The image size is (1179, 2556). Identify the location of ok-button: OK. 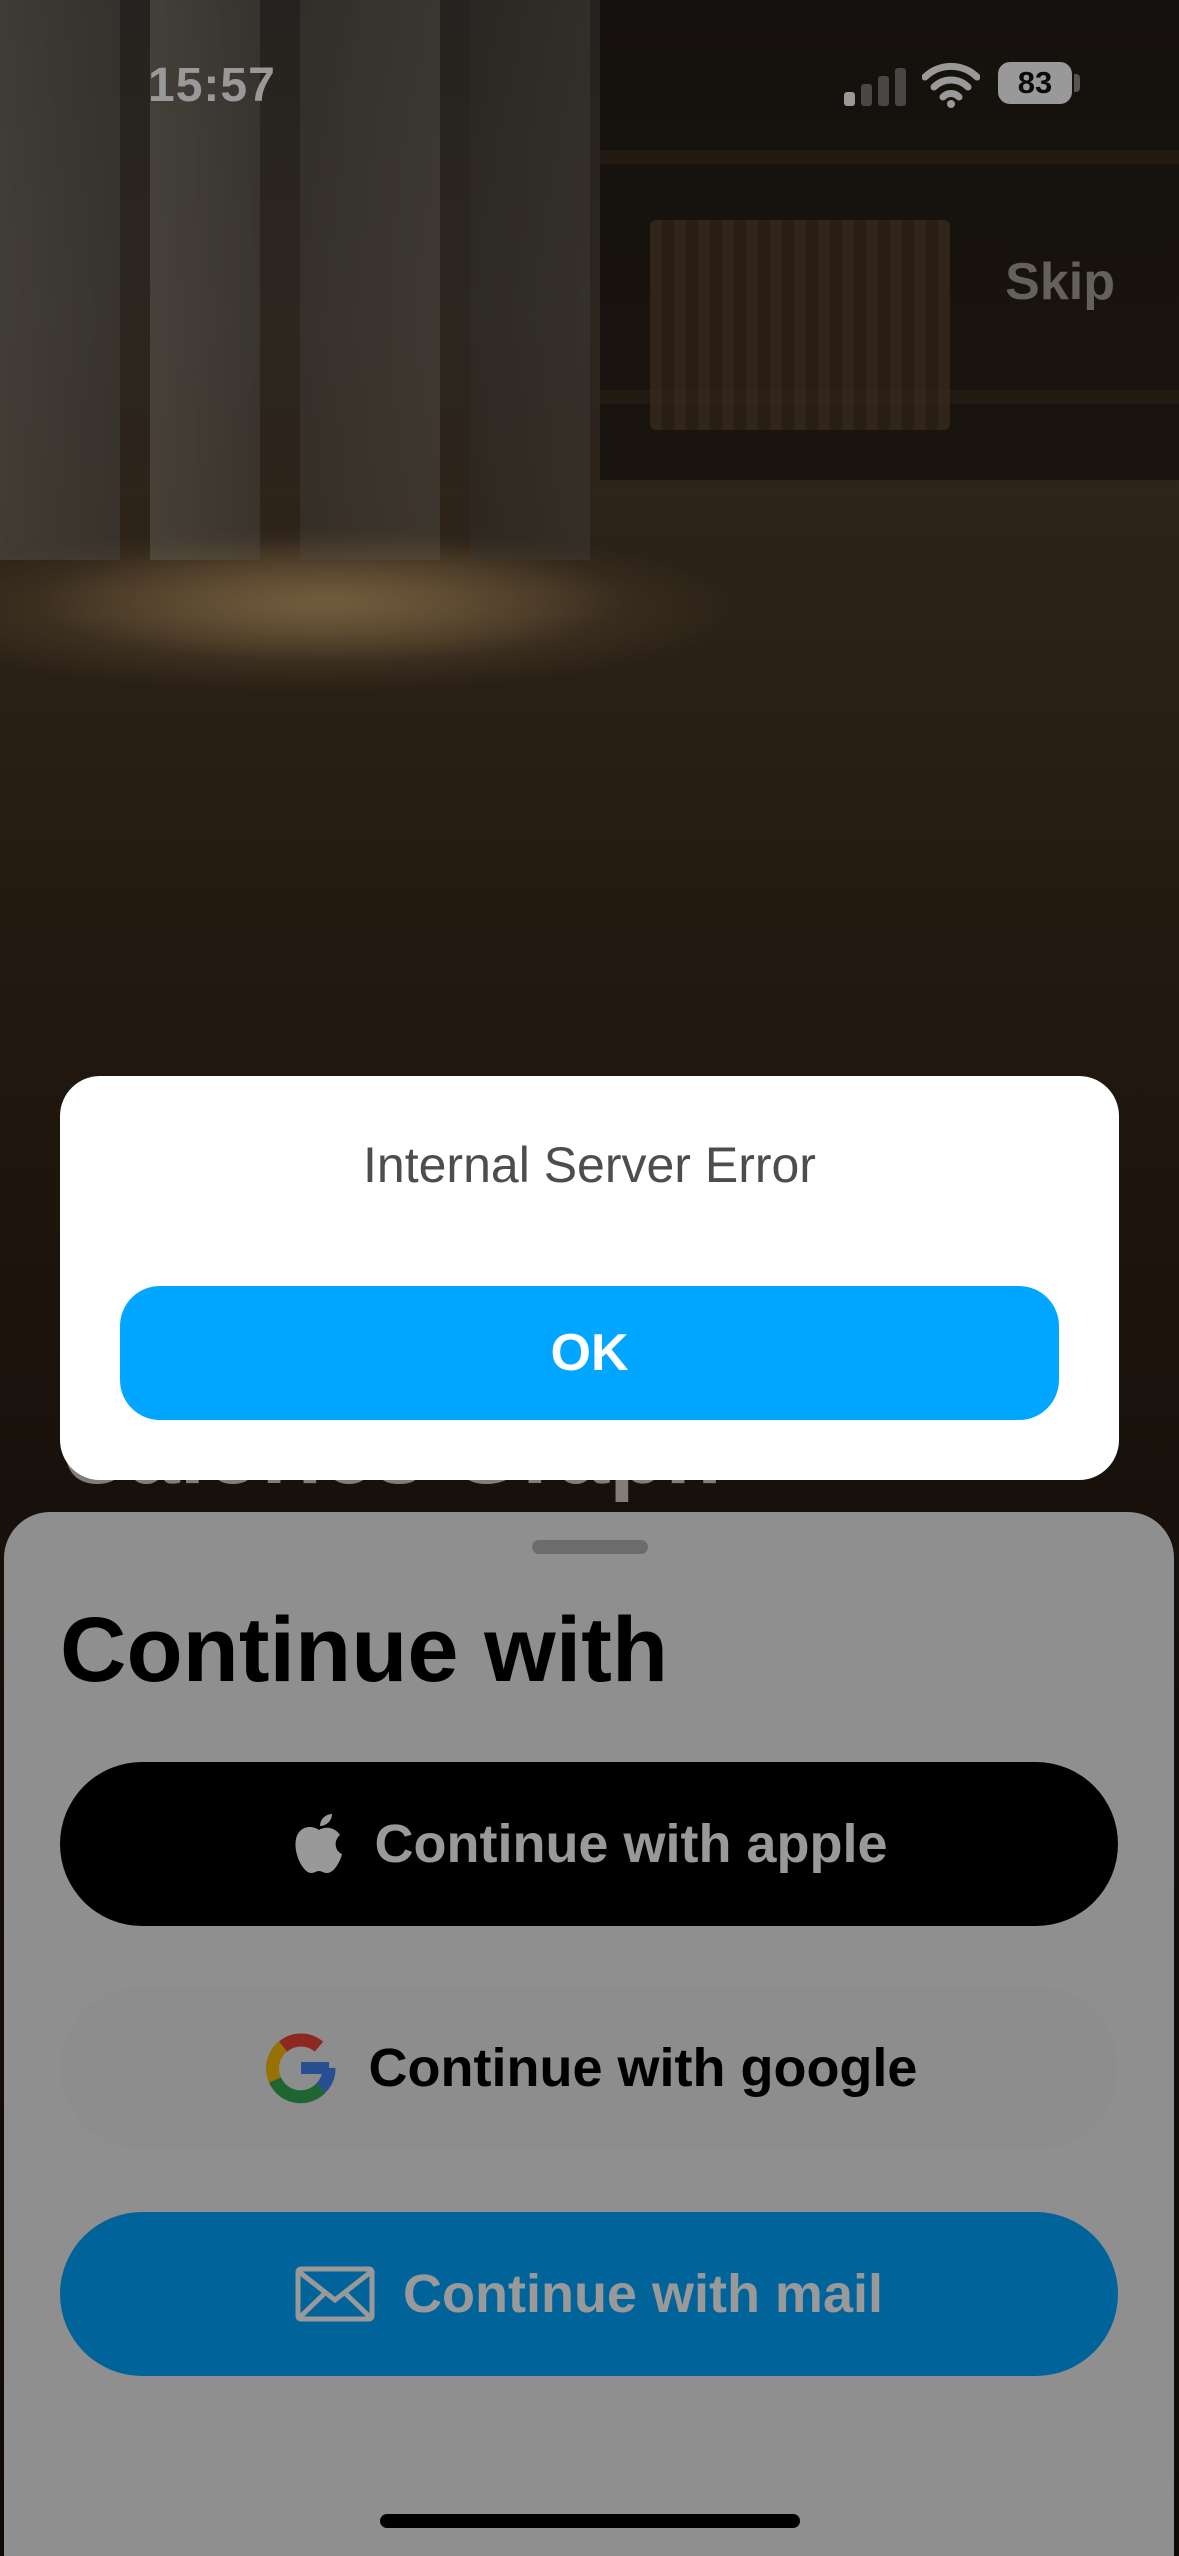
(589, 1353).